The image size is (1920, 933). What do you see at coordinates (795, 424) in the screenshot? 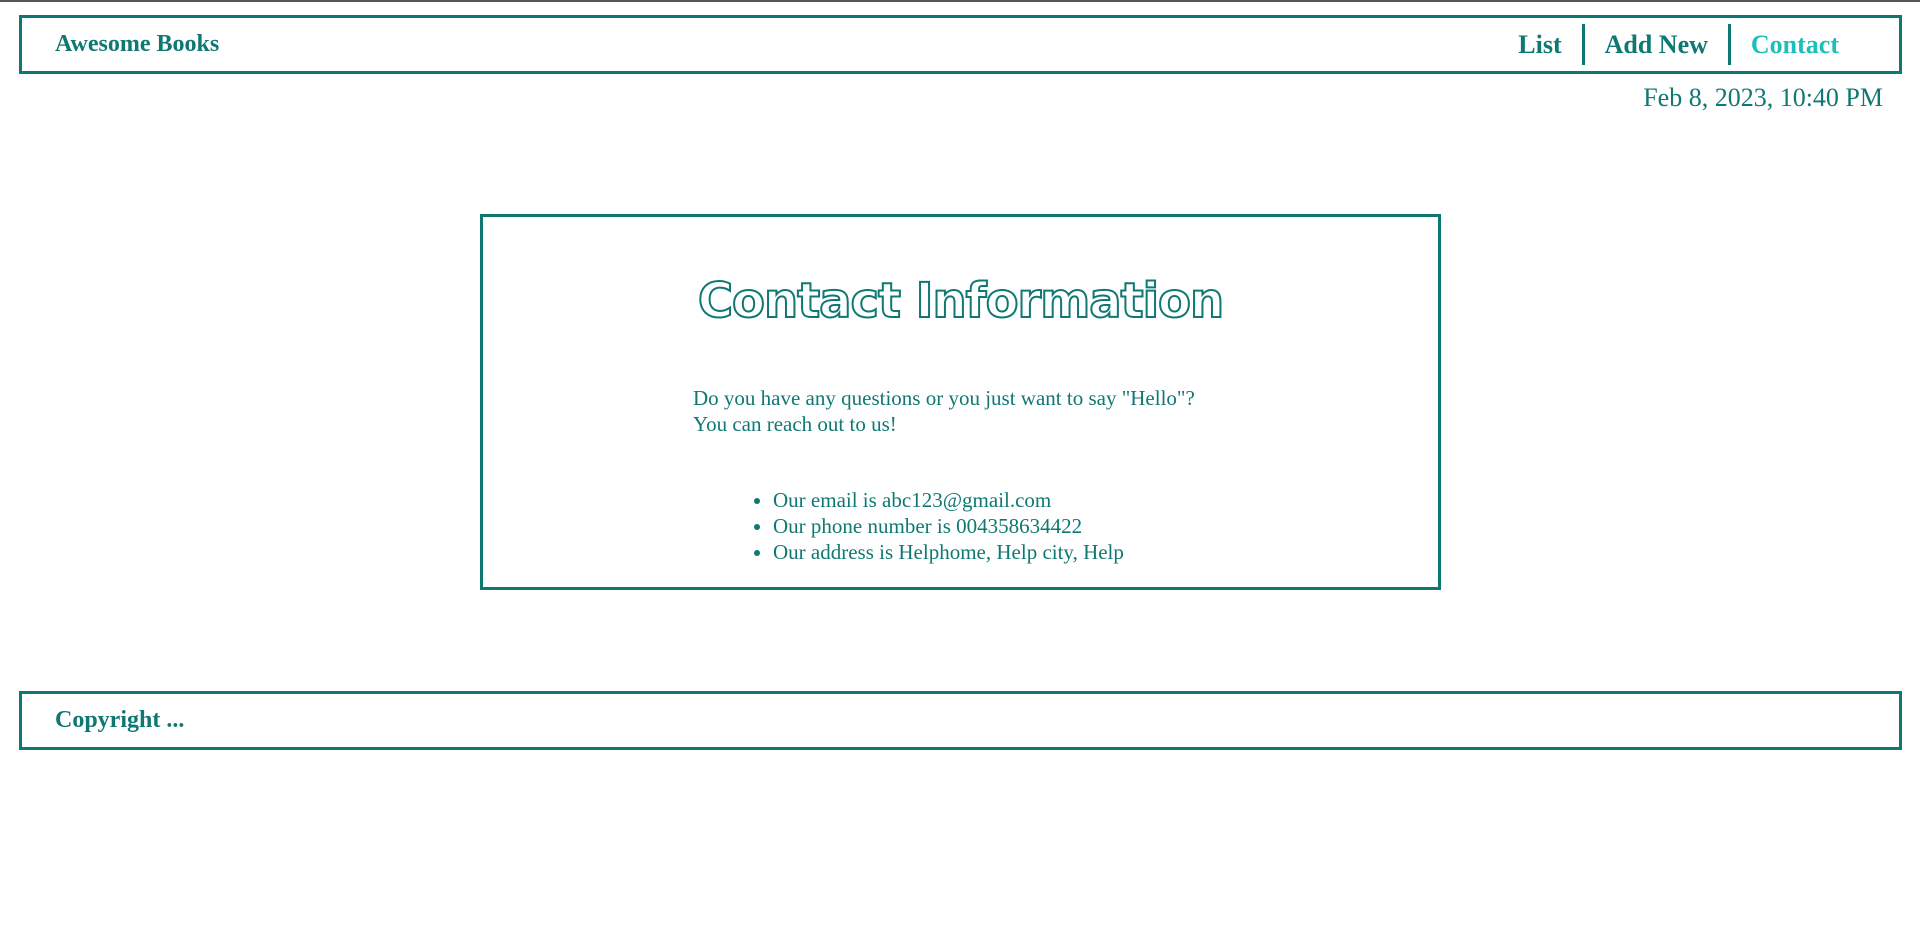
I see `contact-intro-line: You can reach out to us!` at bounding box center [795, 424].